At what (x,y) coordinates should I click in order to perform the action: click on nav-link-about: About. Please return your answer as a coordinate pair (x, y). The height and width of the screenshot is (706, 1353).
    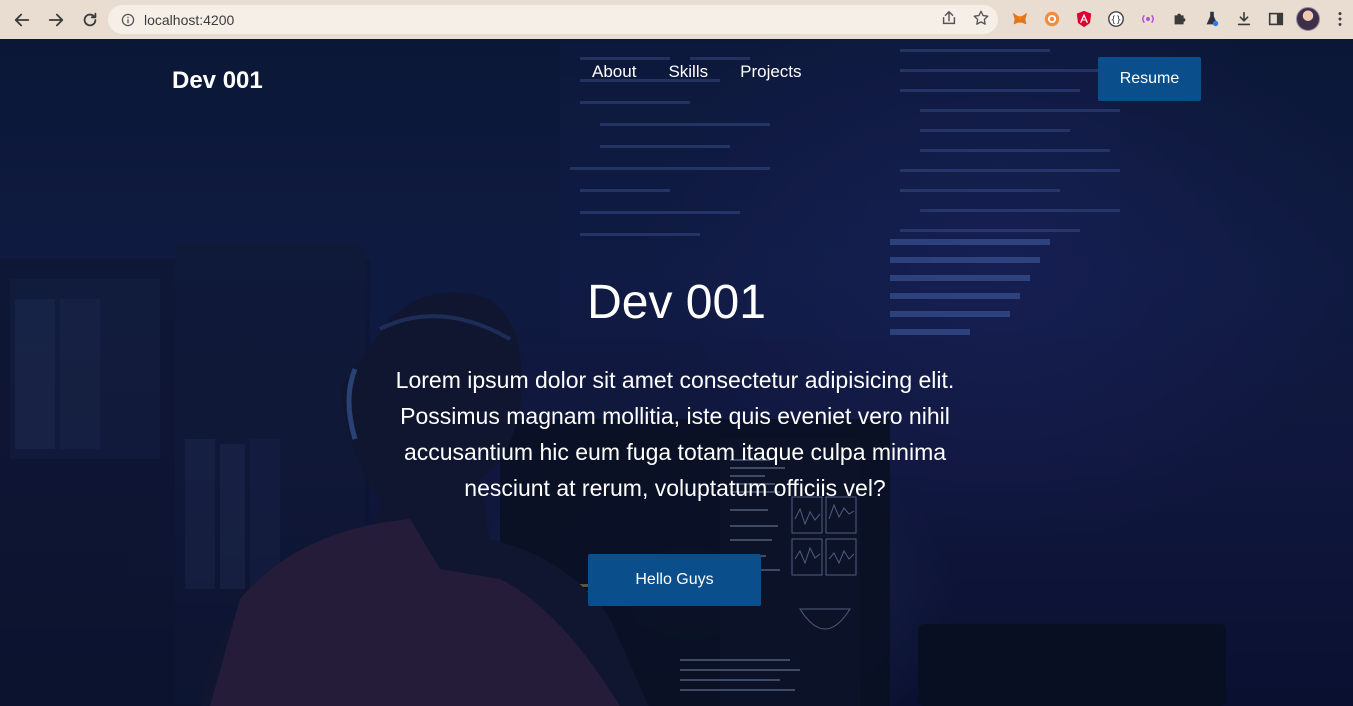
    Looking at the image, I should click on (614, 72).